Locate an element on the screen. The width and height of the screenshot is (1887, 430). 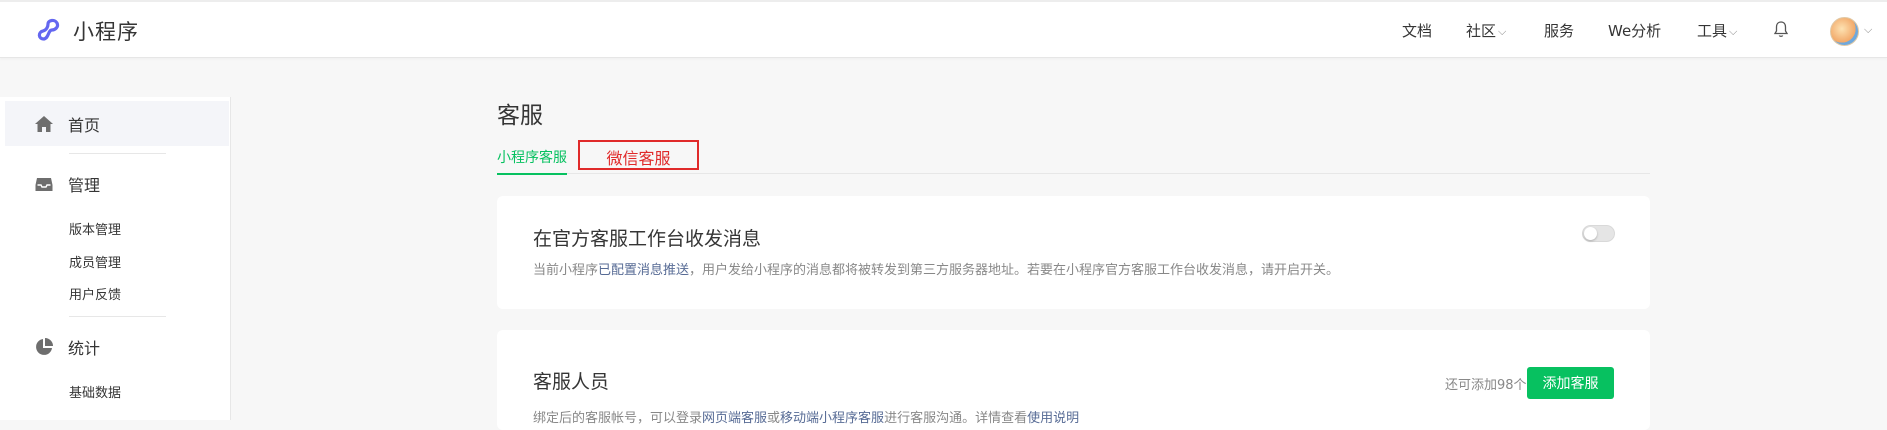
web-service-link: 网页端客服 is located at coordinates (734, 418).